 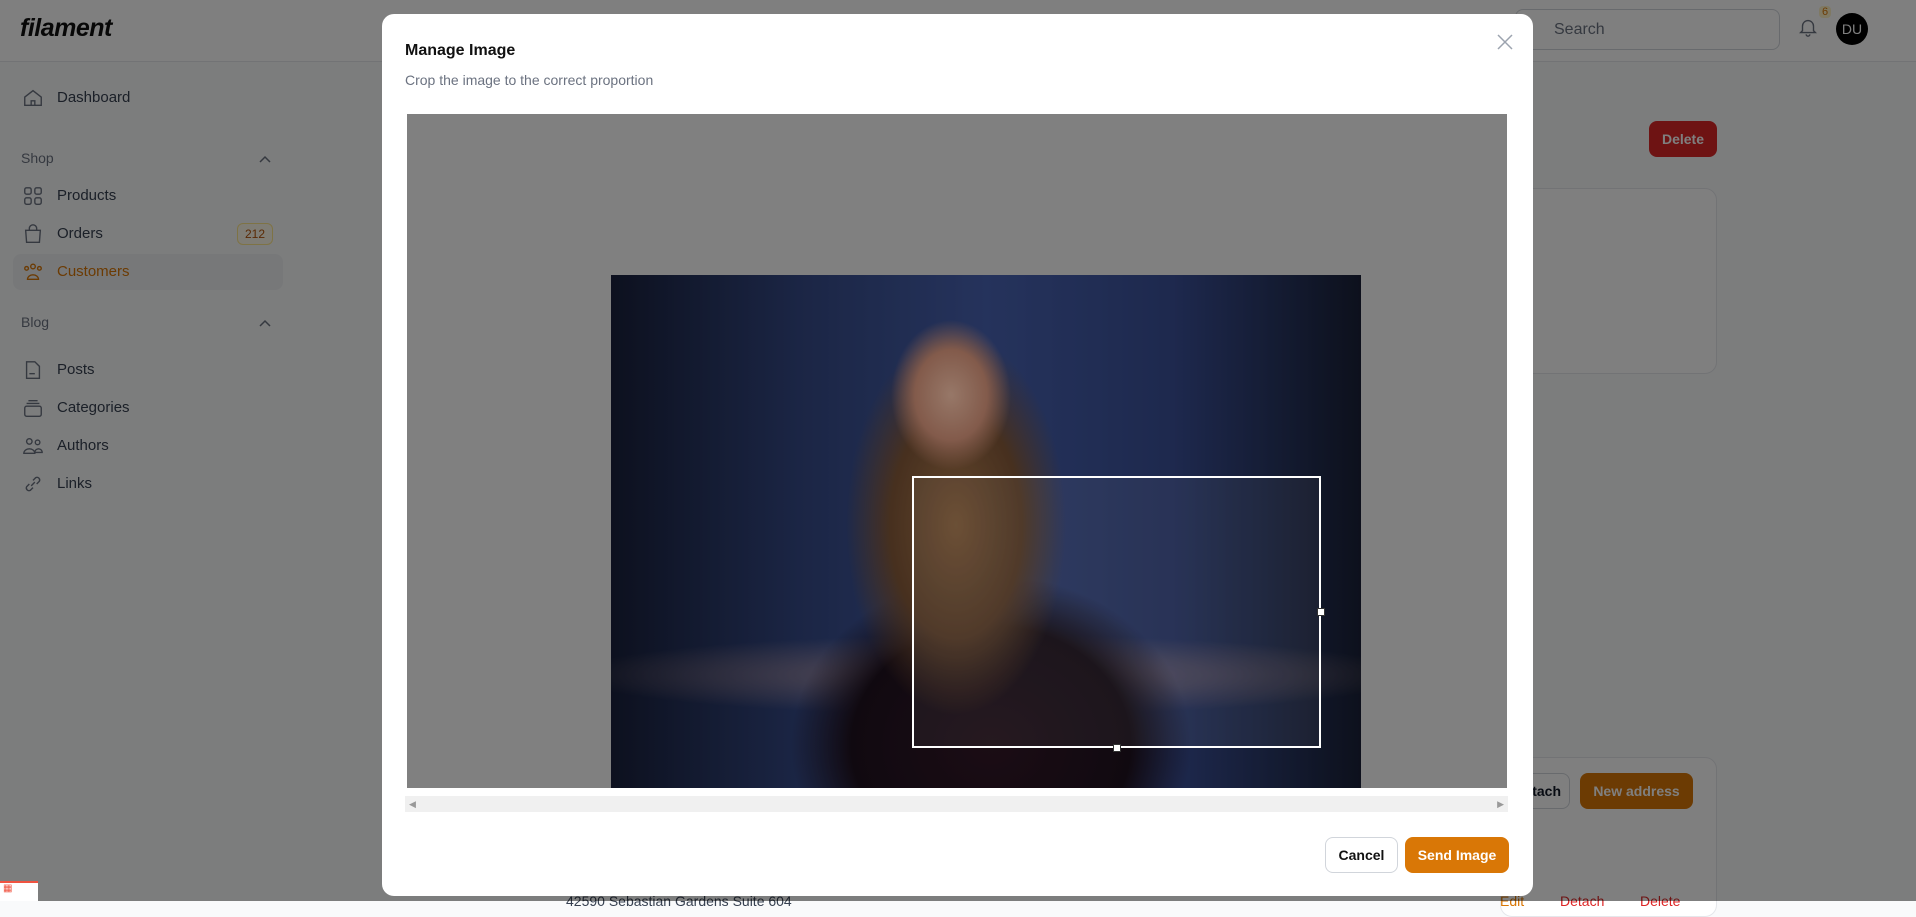 What do you see at coordinates (460, 50) in the screenshot?
I see `modal-title: Manage Image` at bounding box center [460, 50].